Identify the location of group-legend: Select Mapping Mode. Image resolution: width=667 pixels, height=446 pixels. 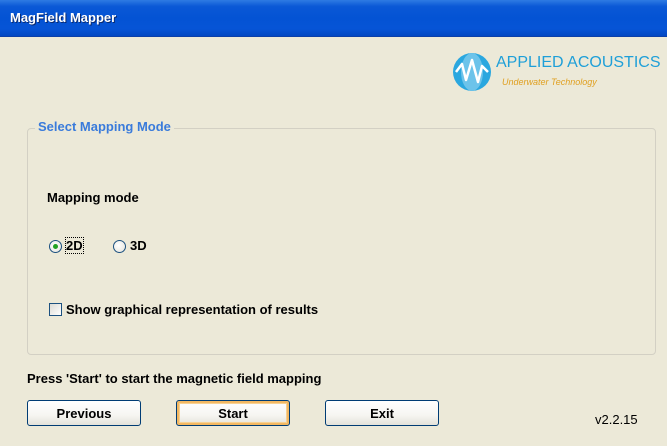
(104, 126).